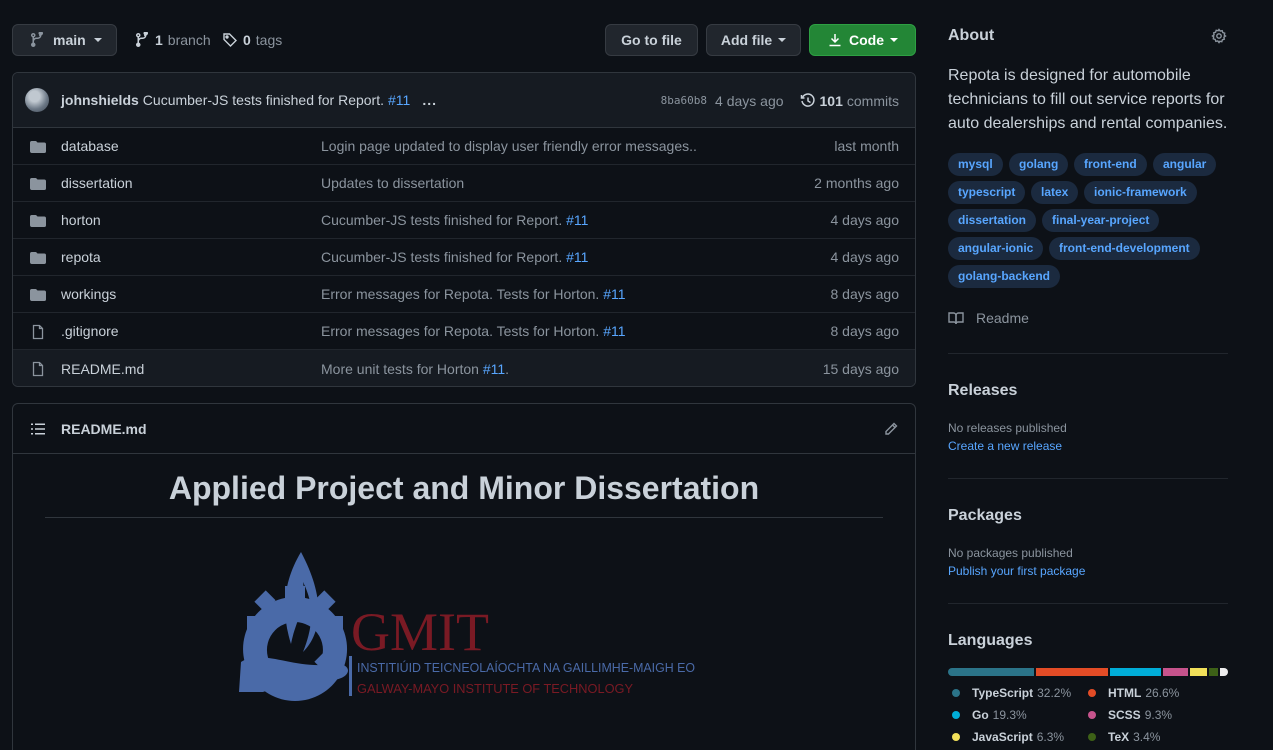 The height and width of the screenshot is (750, 1273). I want to click on branch-select-button: main, so click(64, 40).